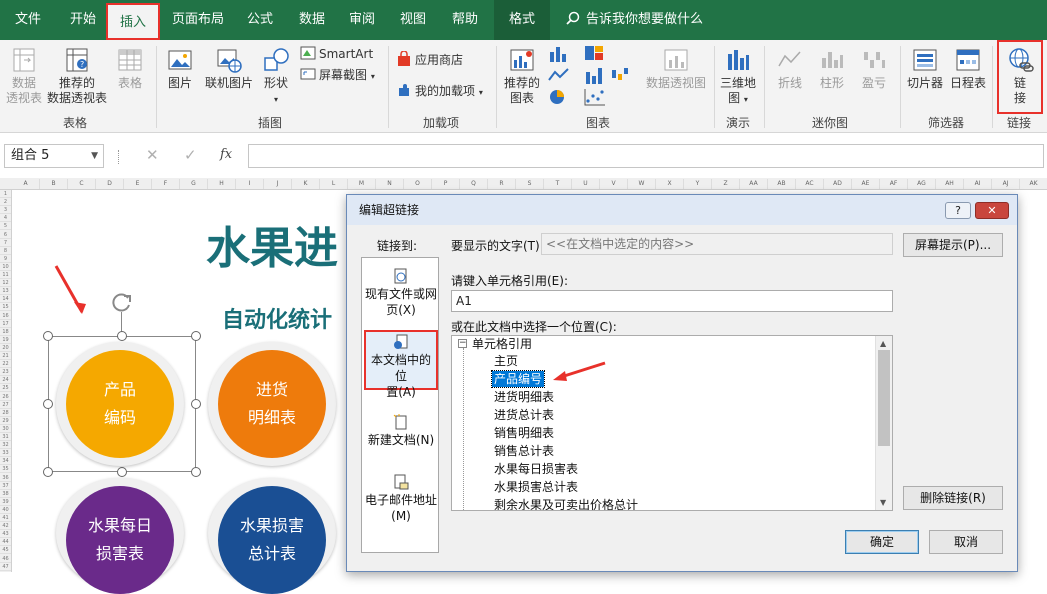 This screenshot has height=594, width=1047. I want to click on row-header: 27, so click(5, 405).